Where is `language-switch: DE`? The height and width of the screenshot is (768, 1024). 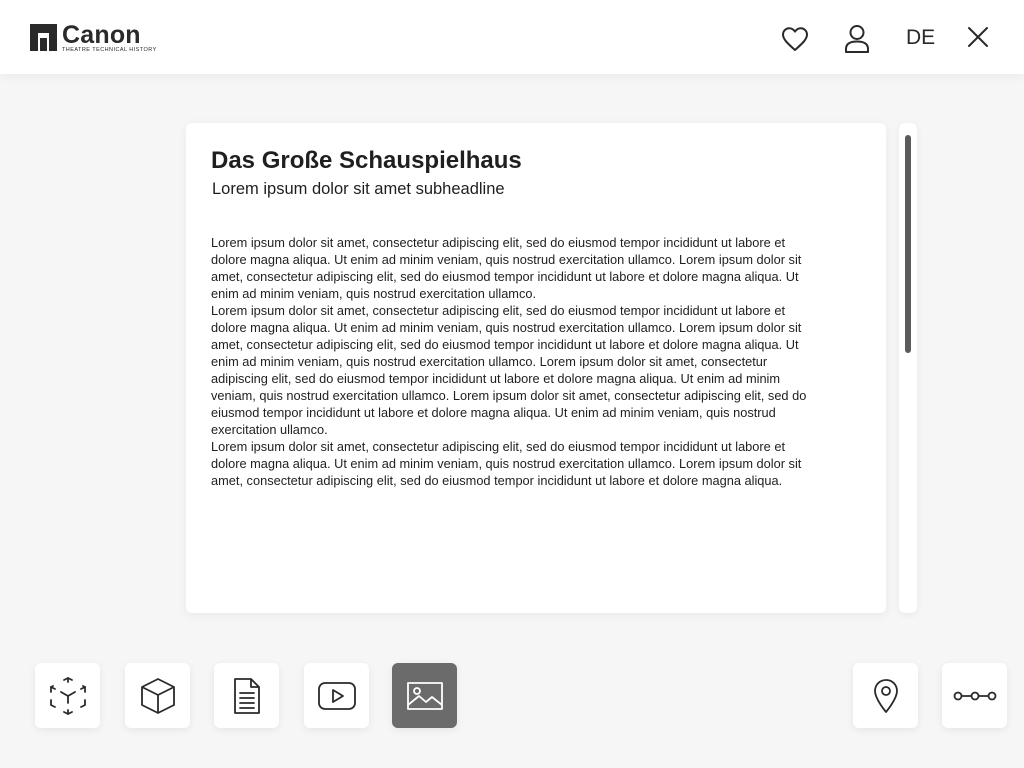 language-switch: DE is located at coordinates (920, 38).